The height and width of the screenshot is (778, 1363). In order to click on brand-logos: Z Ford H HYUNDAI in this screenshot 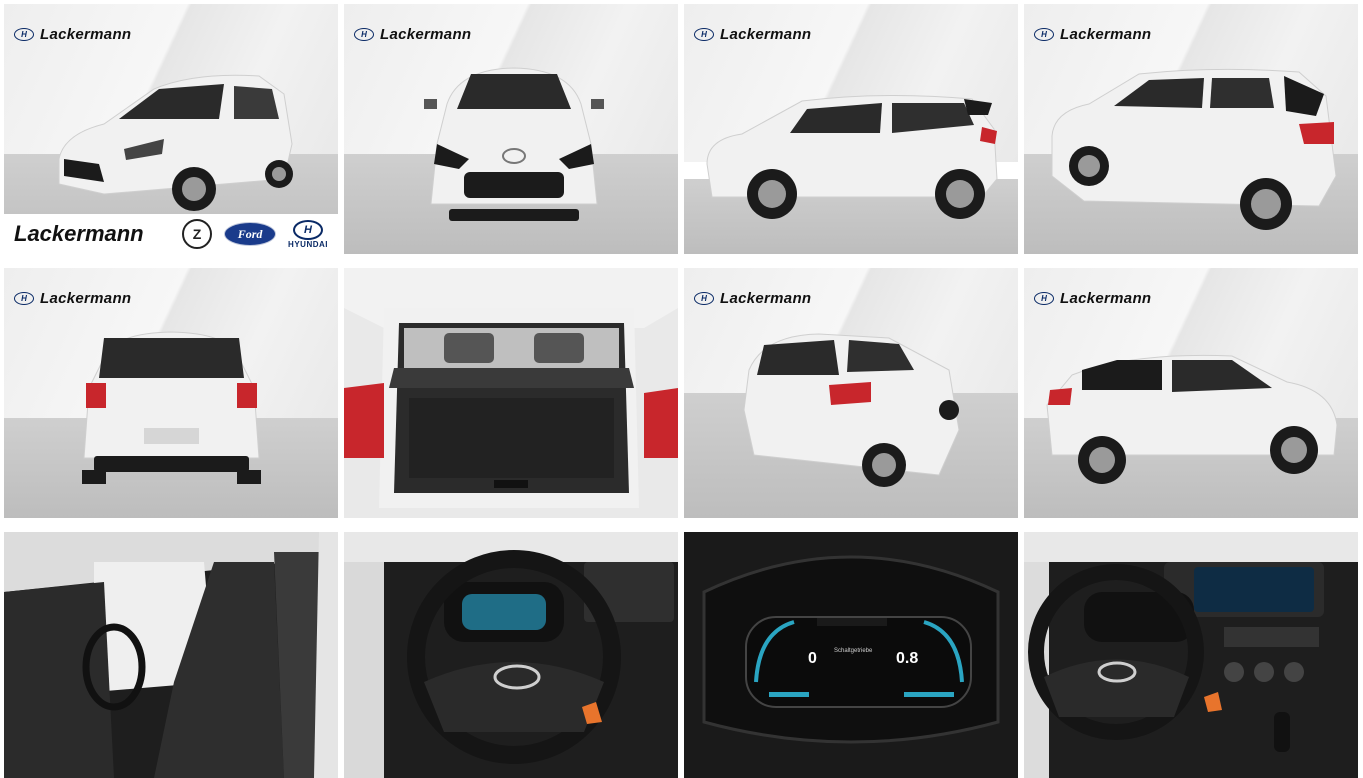, I will do `click(255, 234)`.